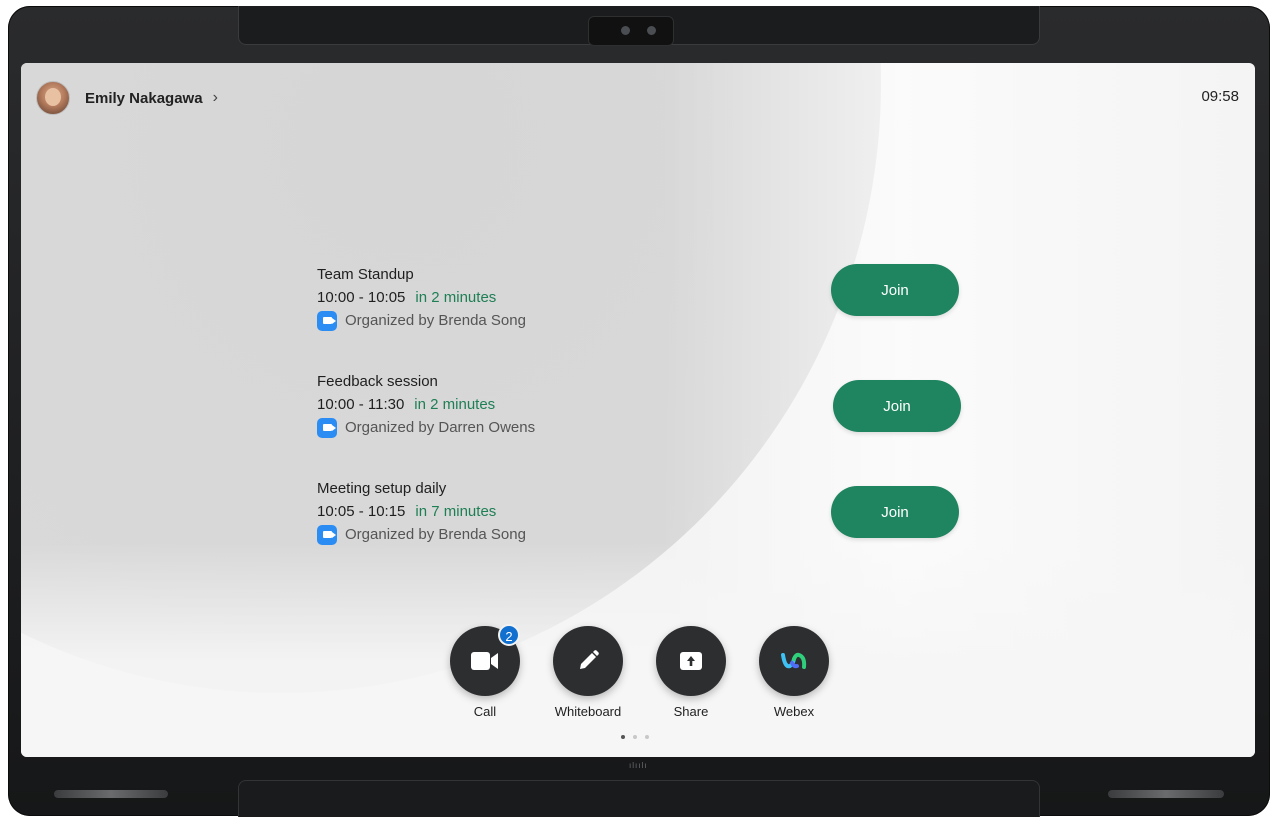 The width and height of the screenshot is (1272, 818). Describe the element at coordinates (382, 488) in the screenshot. I see `meeting-title: Meeting setup daily` at that location.